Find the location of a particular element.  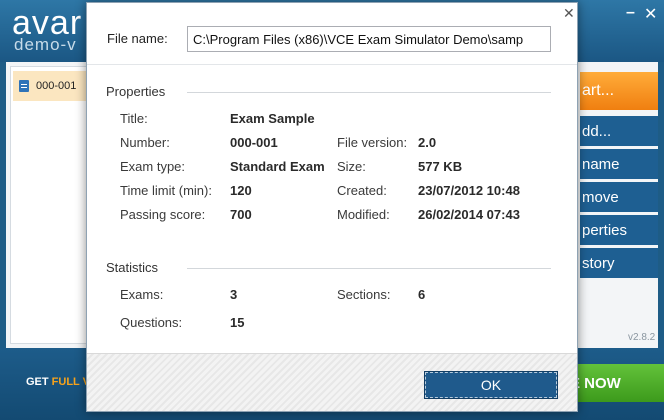

passing-score-value: 700 is located at coordinates (241, 214).